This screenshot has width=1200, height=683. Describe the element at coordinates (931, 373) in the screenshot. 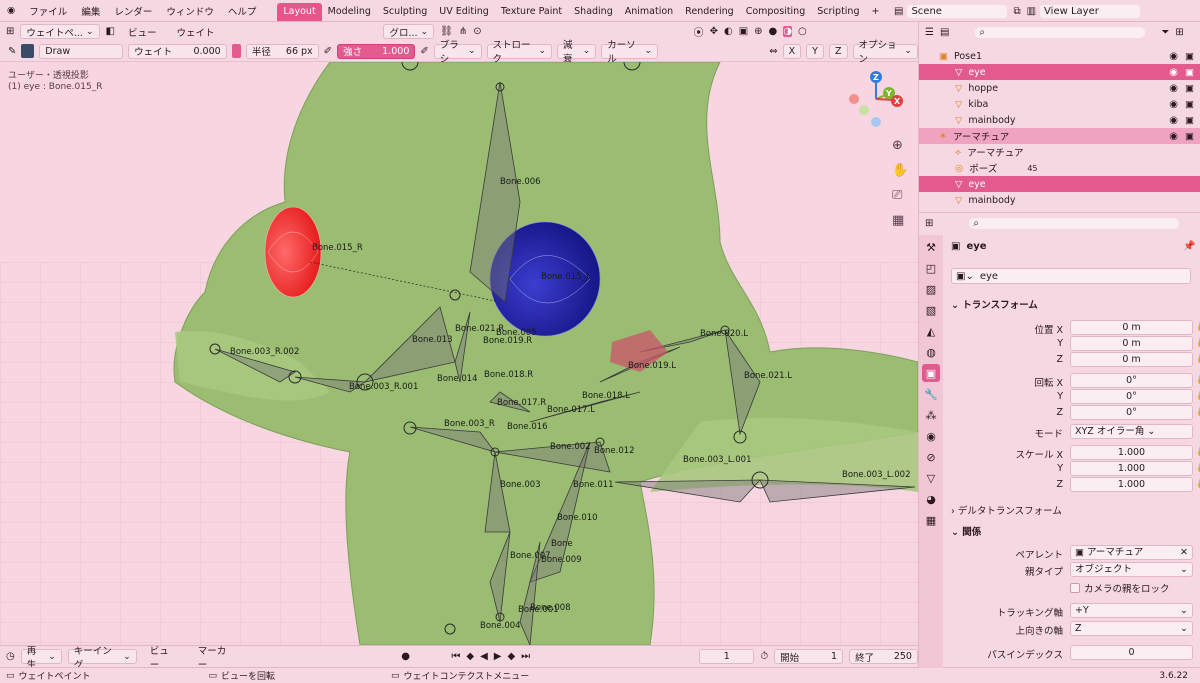

I see `object-tab-icon: ▣` at that location.